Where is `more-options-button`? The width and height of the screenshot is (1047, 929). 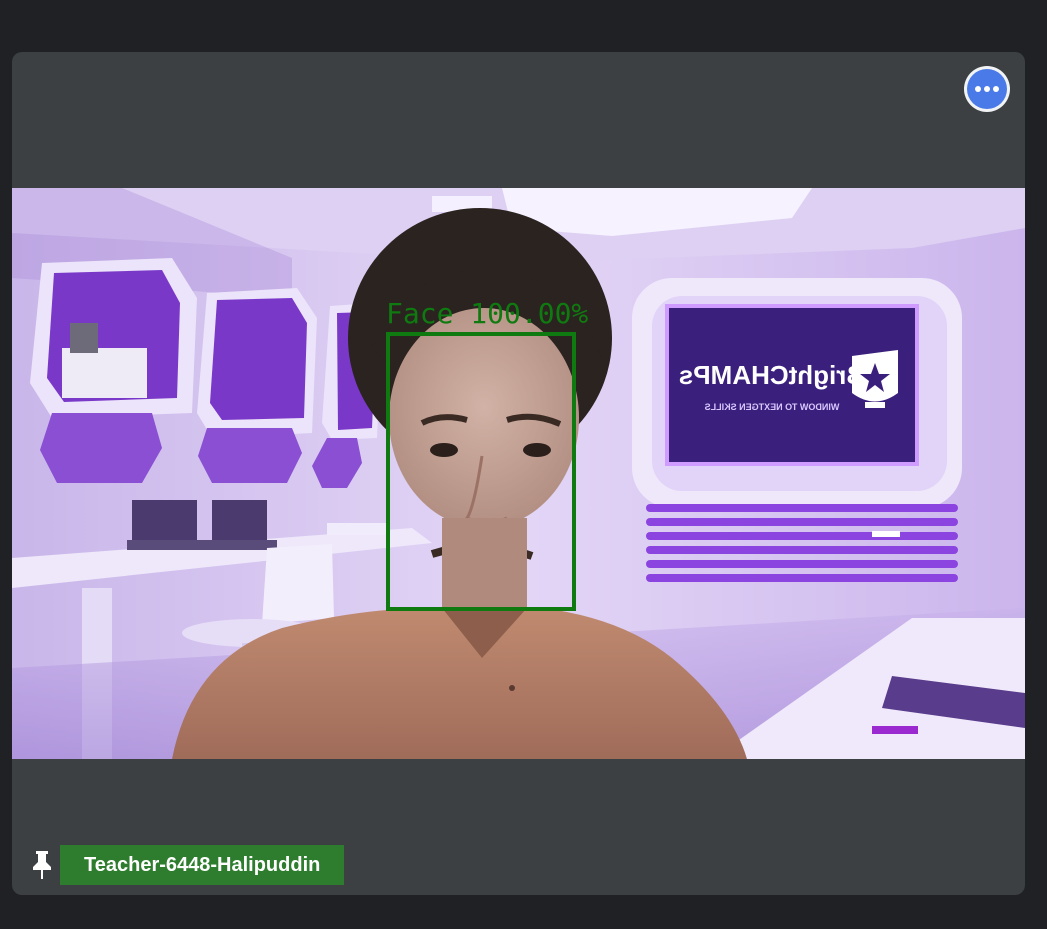
more-options-button is located at coordinates (987, 89).